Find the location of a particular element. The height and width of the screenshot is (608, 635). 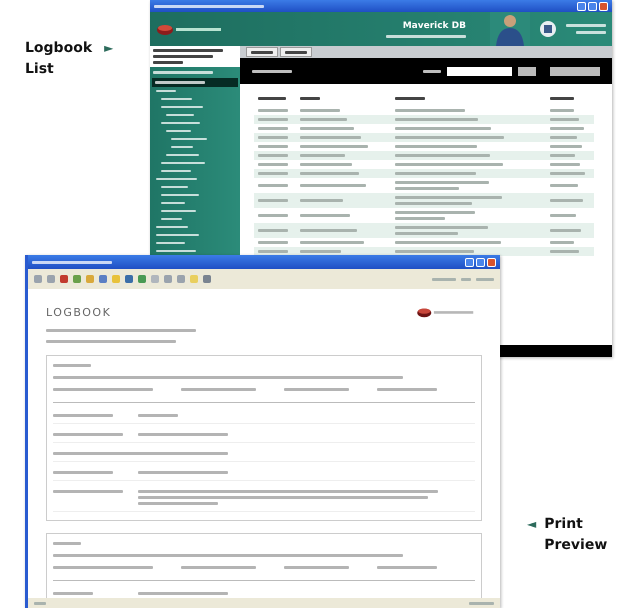

search-button is located at coordinates (527, 71).